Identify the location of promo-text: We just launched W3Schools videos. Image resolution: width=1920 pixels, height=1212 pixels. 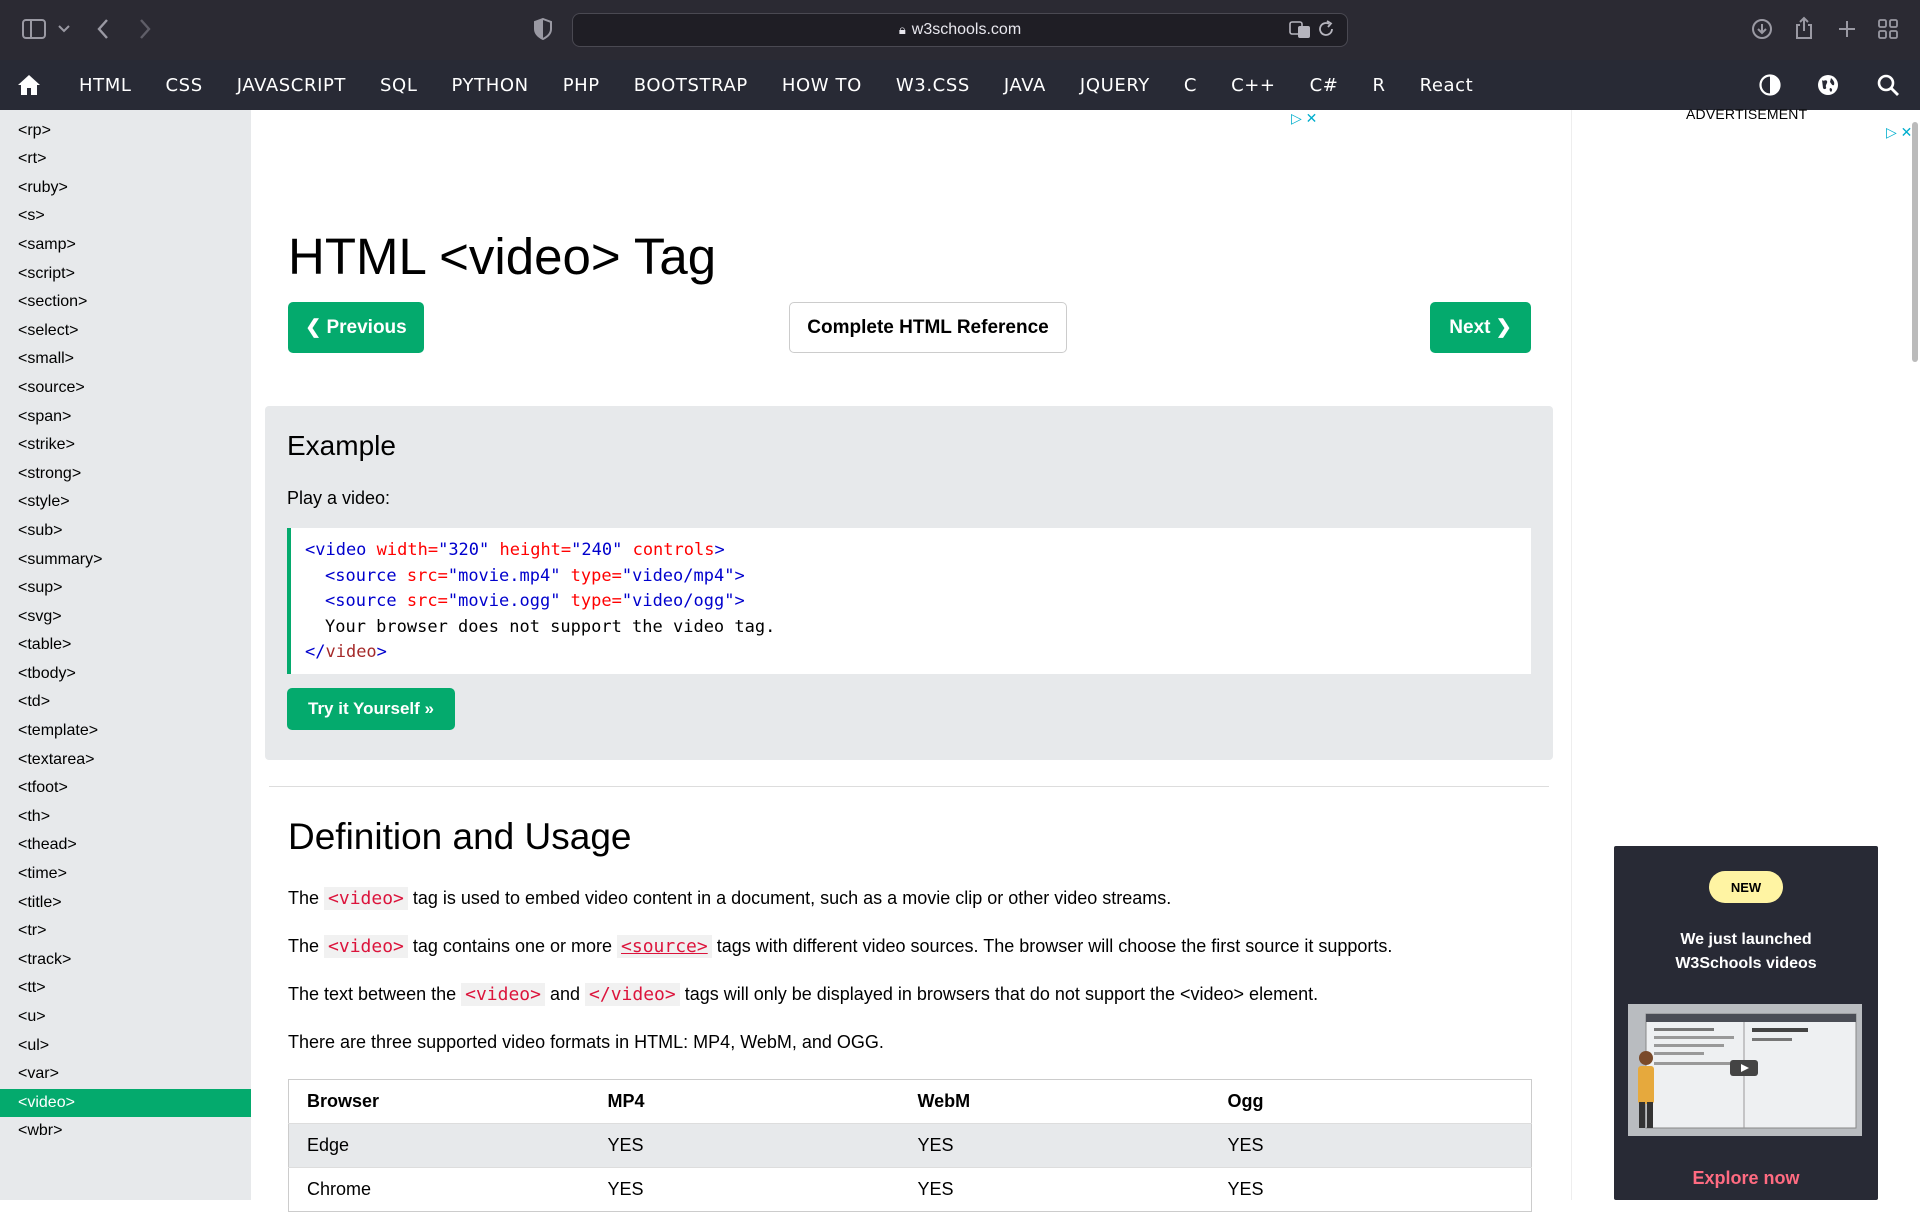
(1746, 951).